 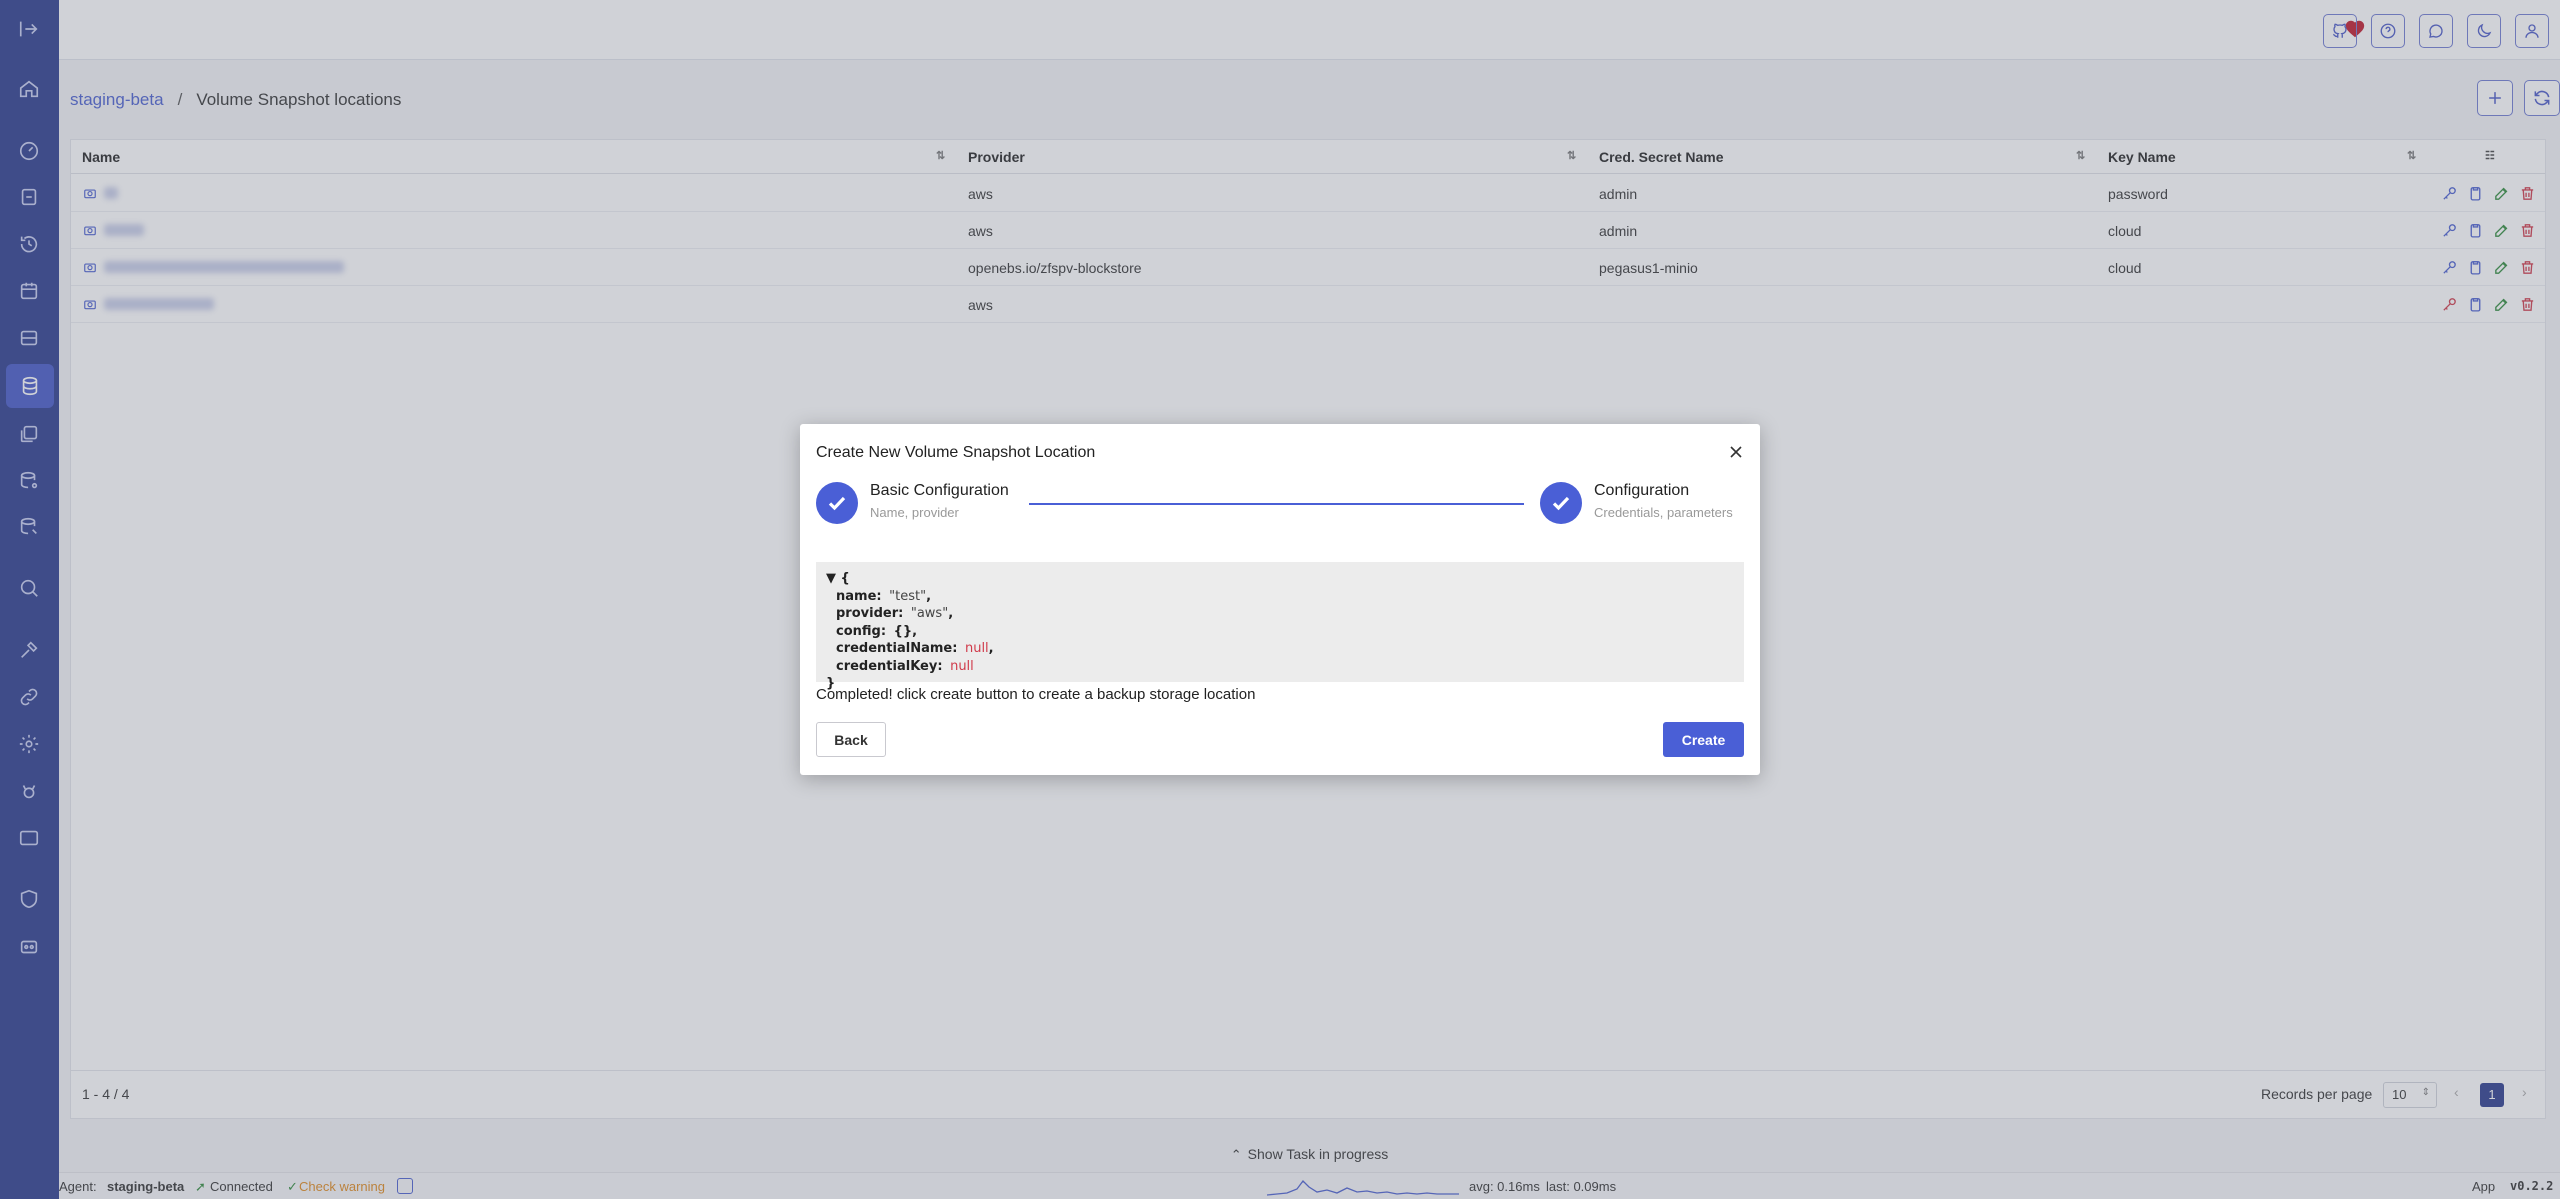 I want to click on dialog-title: Create New Volume Snapshot Location, so click(x=956, y=452).